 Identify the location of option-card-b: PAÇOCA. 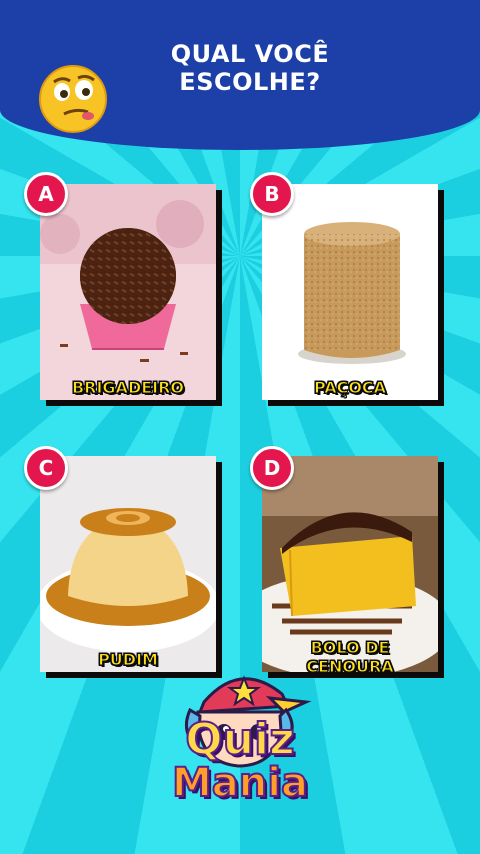
(350, 292).